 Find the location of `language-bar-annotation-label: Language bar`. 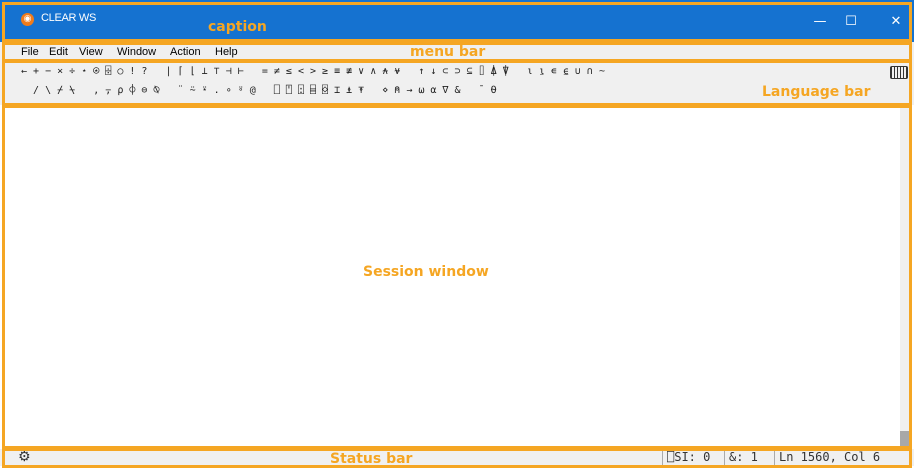

language-bar-annotation-label: Language bar is located at coordinates (816, 92).